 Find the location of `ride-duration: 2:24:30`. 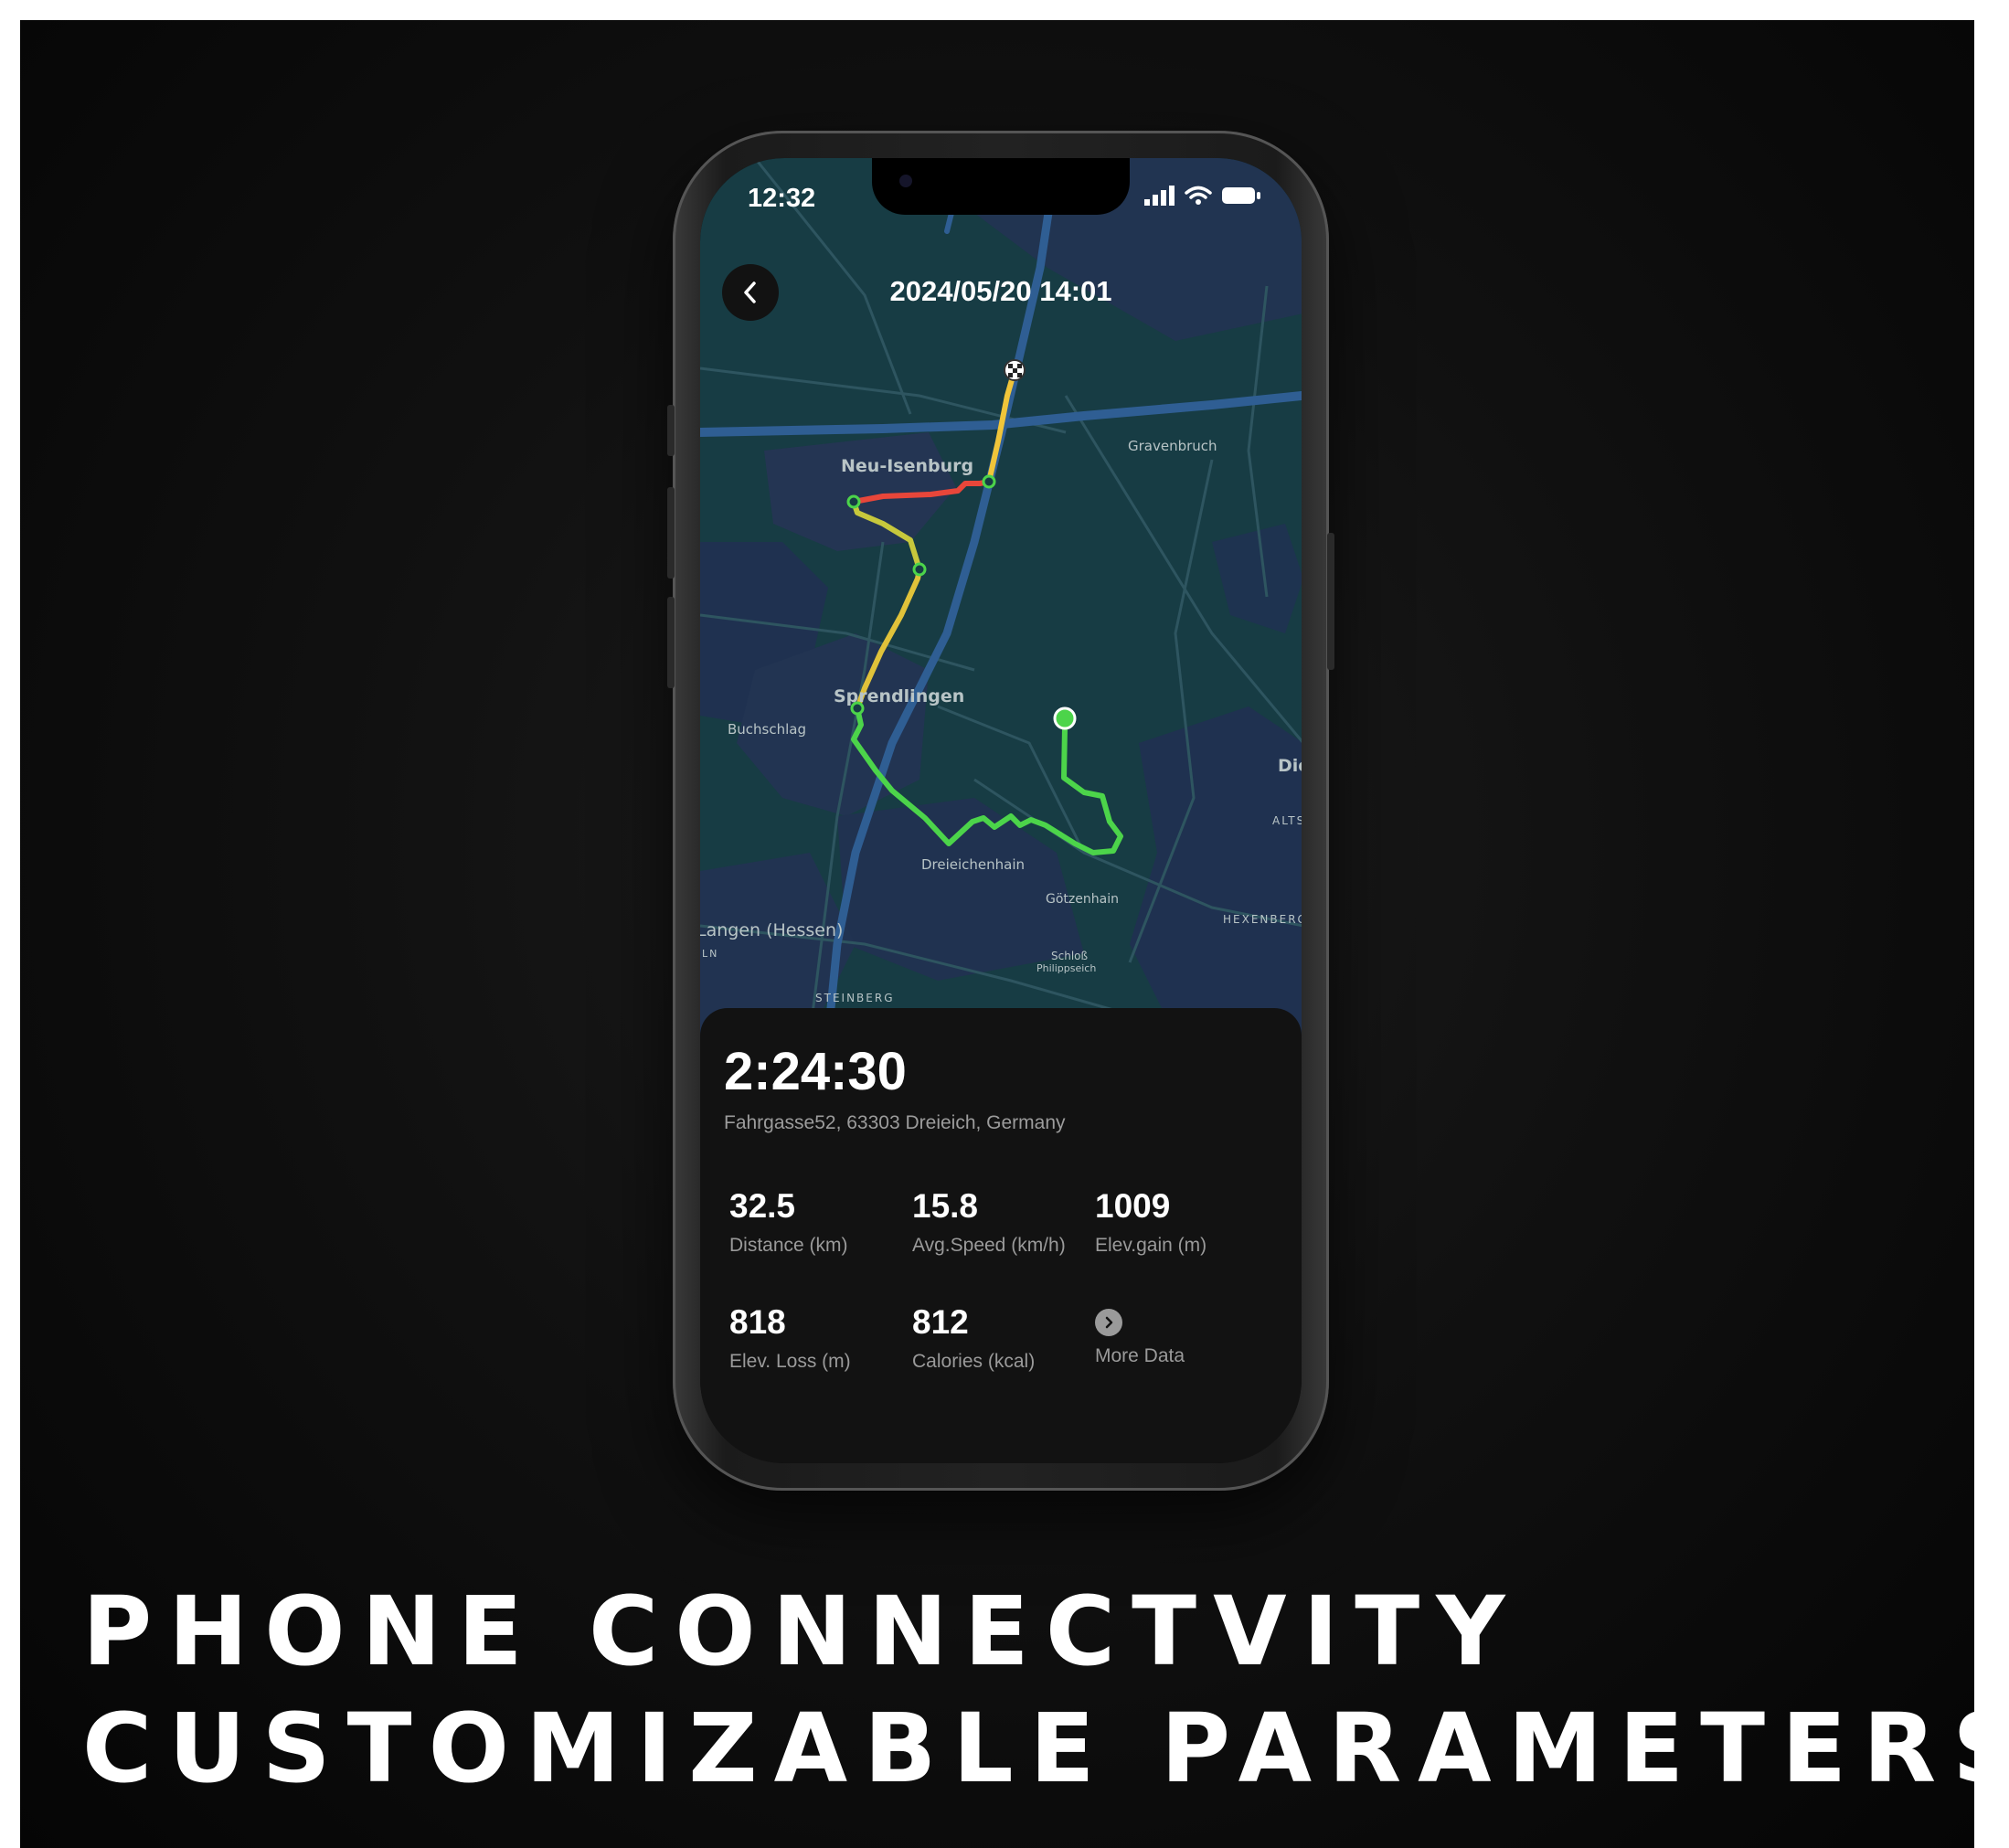

ride-duration: 2:24:30 is located at coordinates (815, 1071).